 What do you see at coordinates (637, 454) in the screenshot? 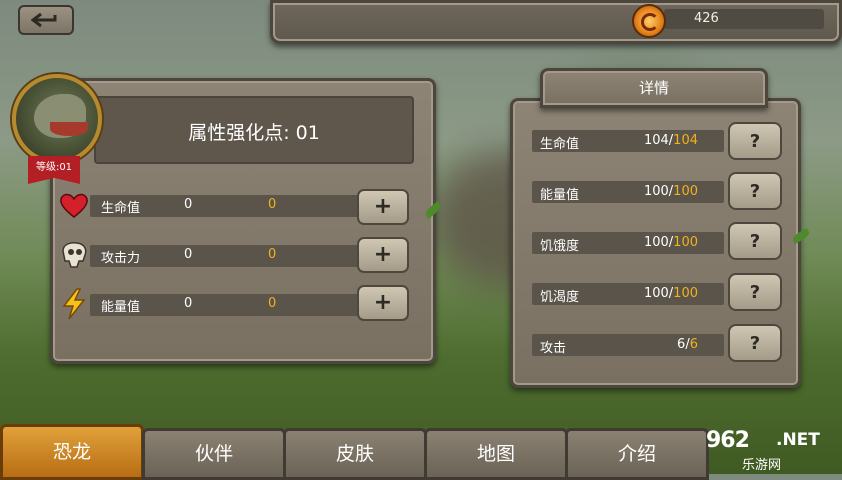
I see `tab-intro: 介绍` at bounding box center [637, 454].